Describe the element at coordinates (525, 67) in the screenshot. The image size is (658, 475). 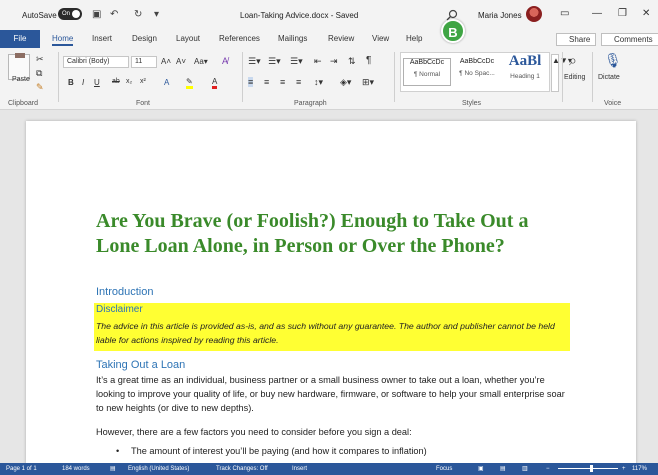
I see `style-heading-1: AaBl Heading 1` at that location.